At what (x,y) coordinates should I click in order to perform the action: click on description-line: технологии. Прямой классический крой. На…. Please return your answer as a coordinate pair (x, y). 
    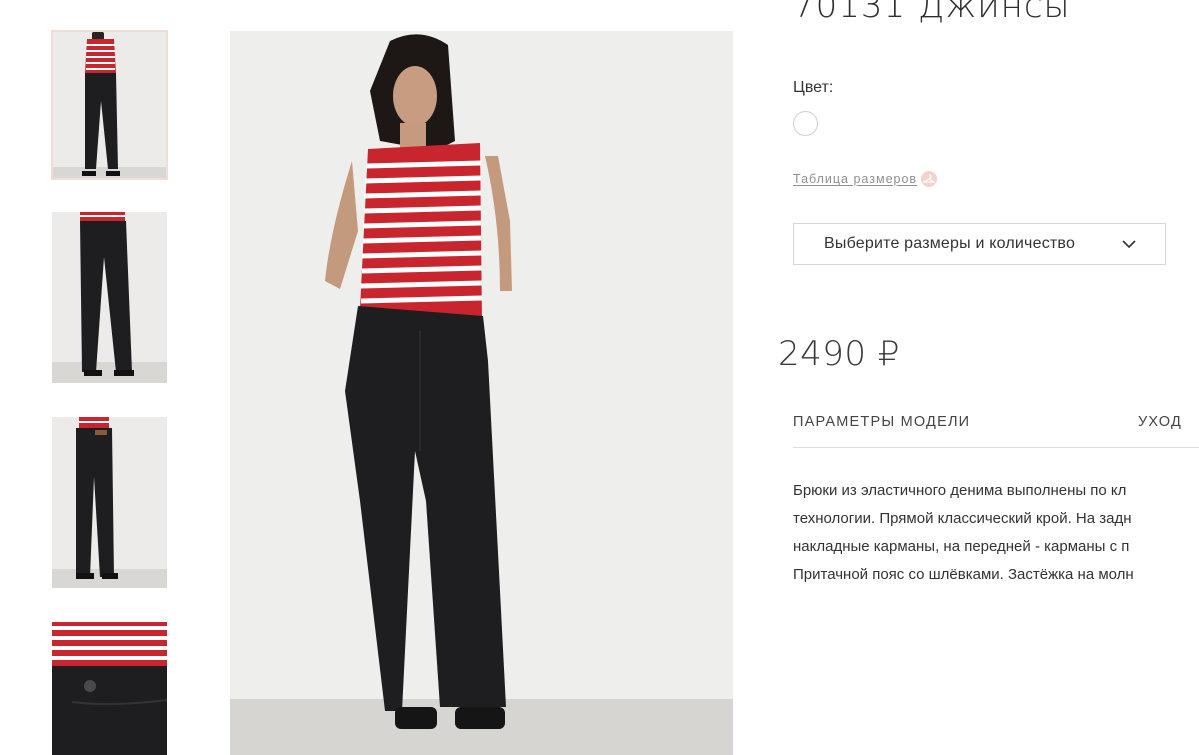
    Looking at the image, I should click on (962, 518).